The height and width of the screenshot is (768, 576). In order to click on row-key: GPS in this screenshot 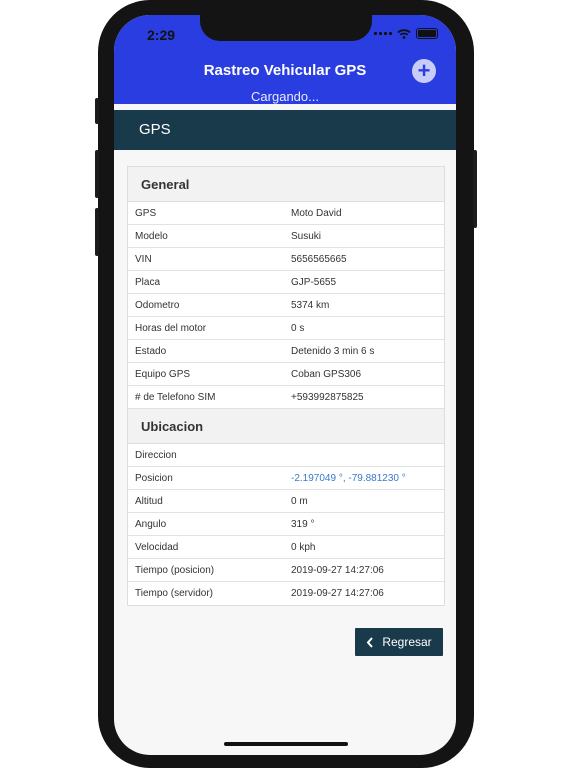, I will do `click(146, 213)`.